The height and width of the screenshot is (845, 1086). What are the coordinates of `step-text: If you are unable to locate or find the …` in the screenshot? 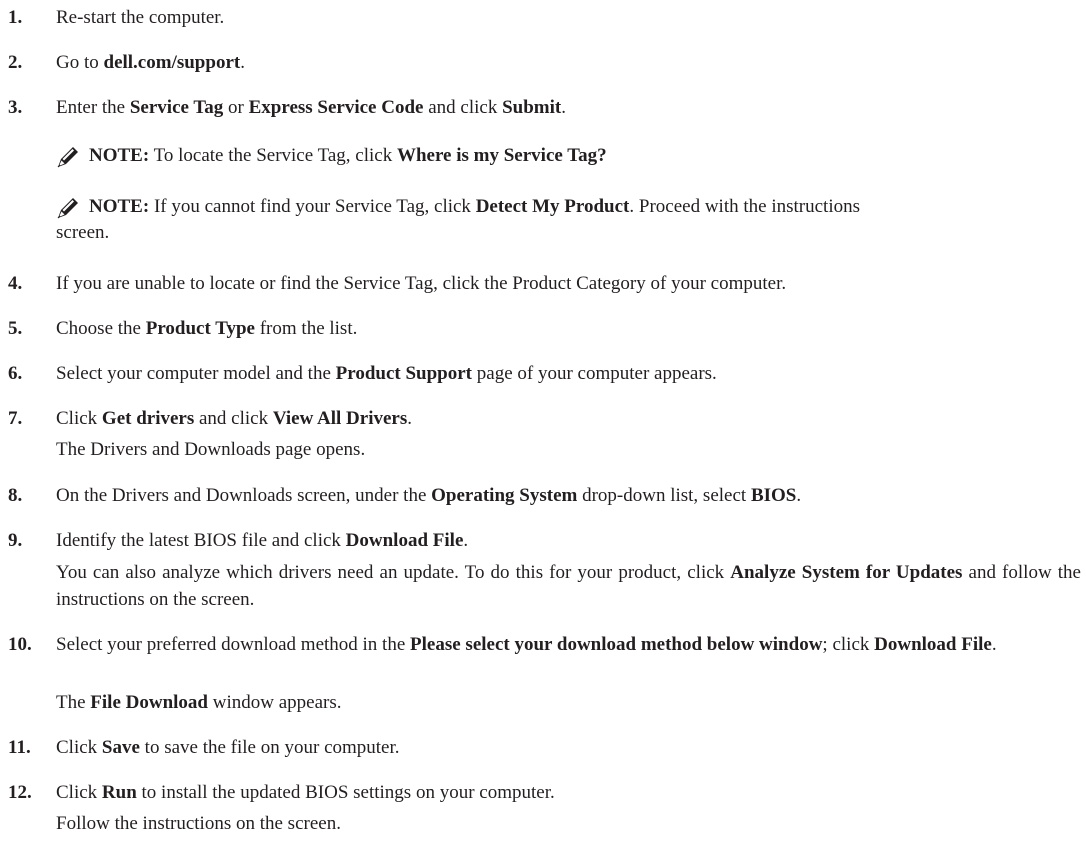 It's located at (568, 283).